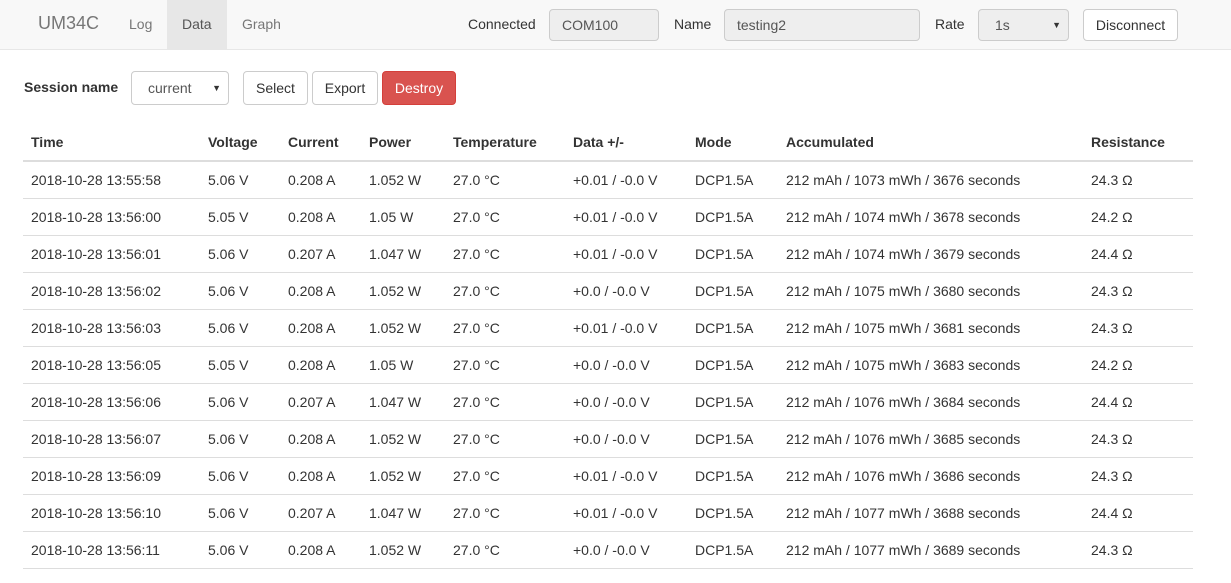 The width and height of the screenshot is (1231, 583). What do you see at coordinates (604, 25) in the screenshot?
I see `port-field: COM100` at bounding box center [604, 25].